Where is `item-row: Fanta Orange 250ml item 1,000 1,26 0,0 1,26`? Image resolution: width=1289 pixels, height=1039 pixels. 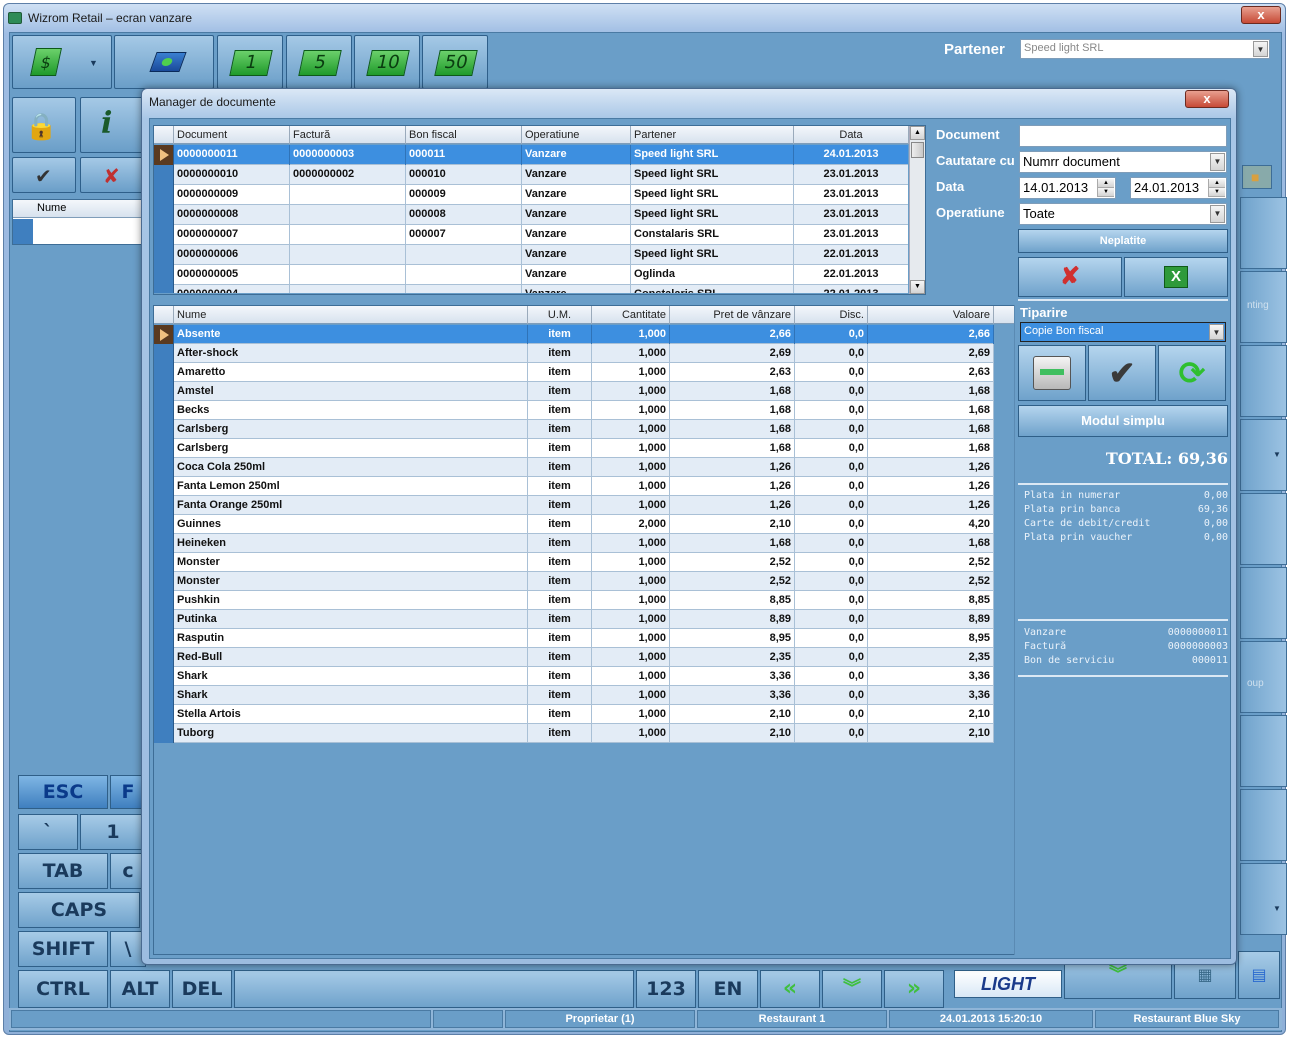 item-row: Fanta Orange 250ml item 1,000 1,26 0,0 1,26 is located at coordinates (574, 505).